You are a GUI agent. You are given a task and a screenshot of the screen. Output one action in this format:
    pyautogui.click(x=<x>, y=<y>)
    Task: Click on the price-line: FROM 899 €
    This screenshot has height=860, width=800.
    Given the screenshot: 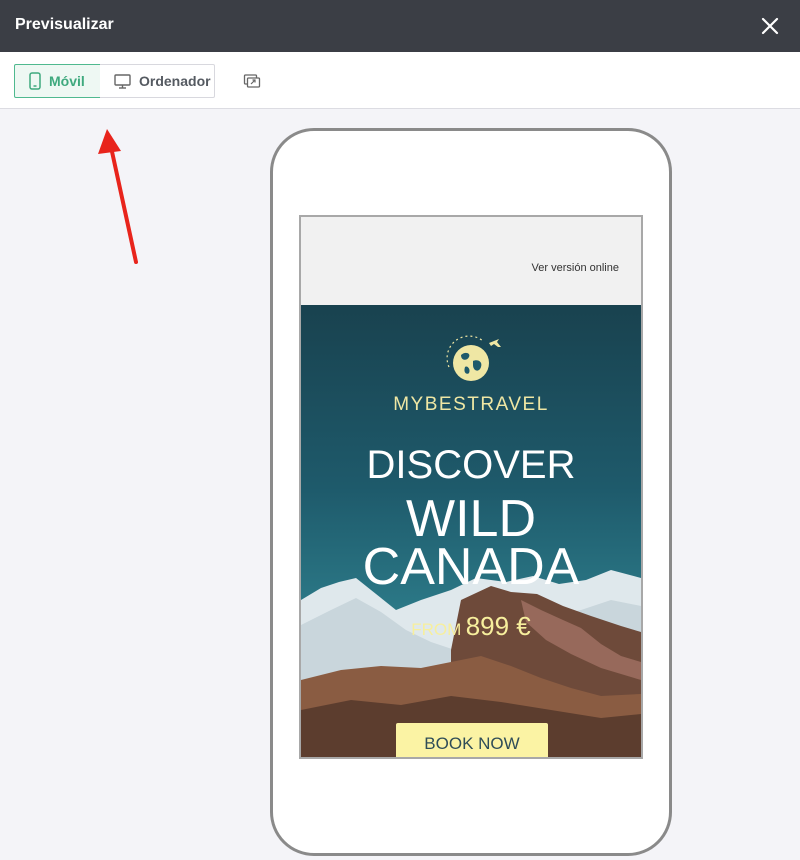 What is the action you would take?
    pyautogui.click(x=471, y=626)
    